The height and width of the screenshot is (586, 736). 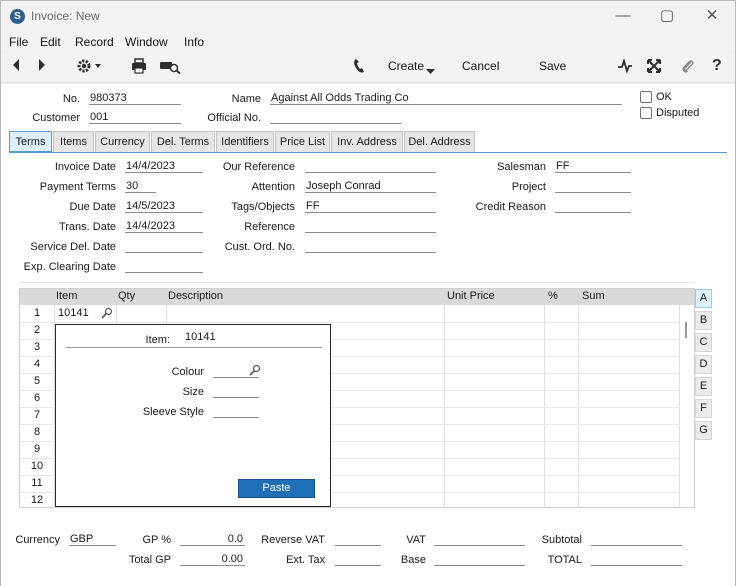 I want to click on disputed-checkbox, so click(x=646, y=113).